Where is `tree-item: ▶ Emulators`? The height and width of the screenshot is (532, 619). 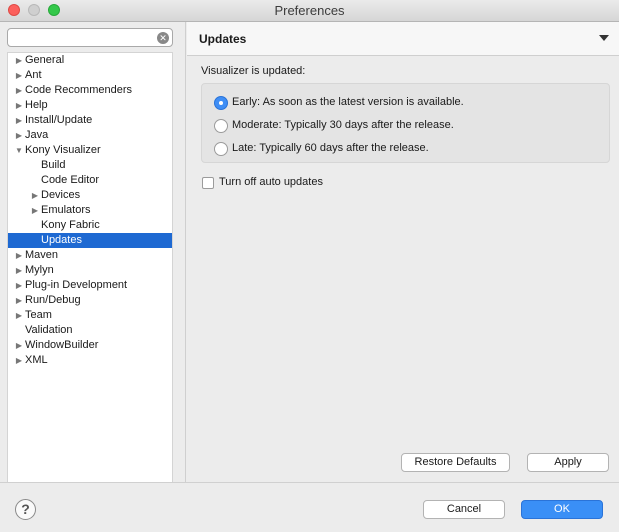 tree-item: ▶ Emulators is located at coordinates (90, 210).